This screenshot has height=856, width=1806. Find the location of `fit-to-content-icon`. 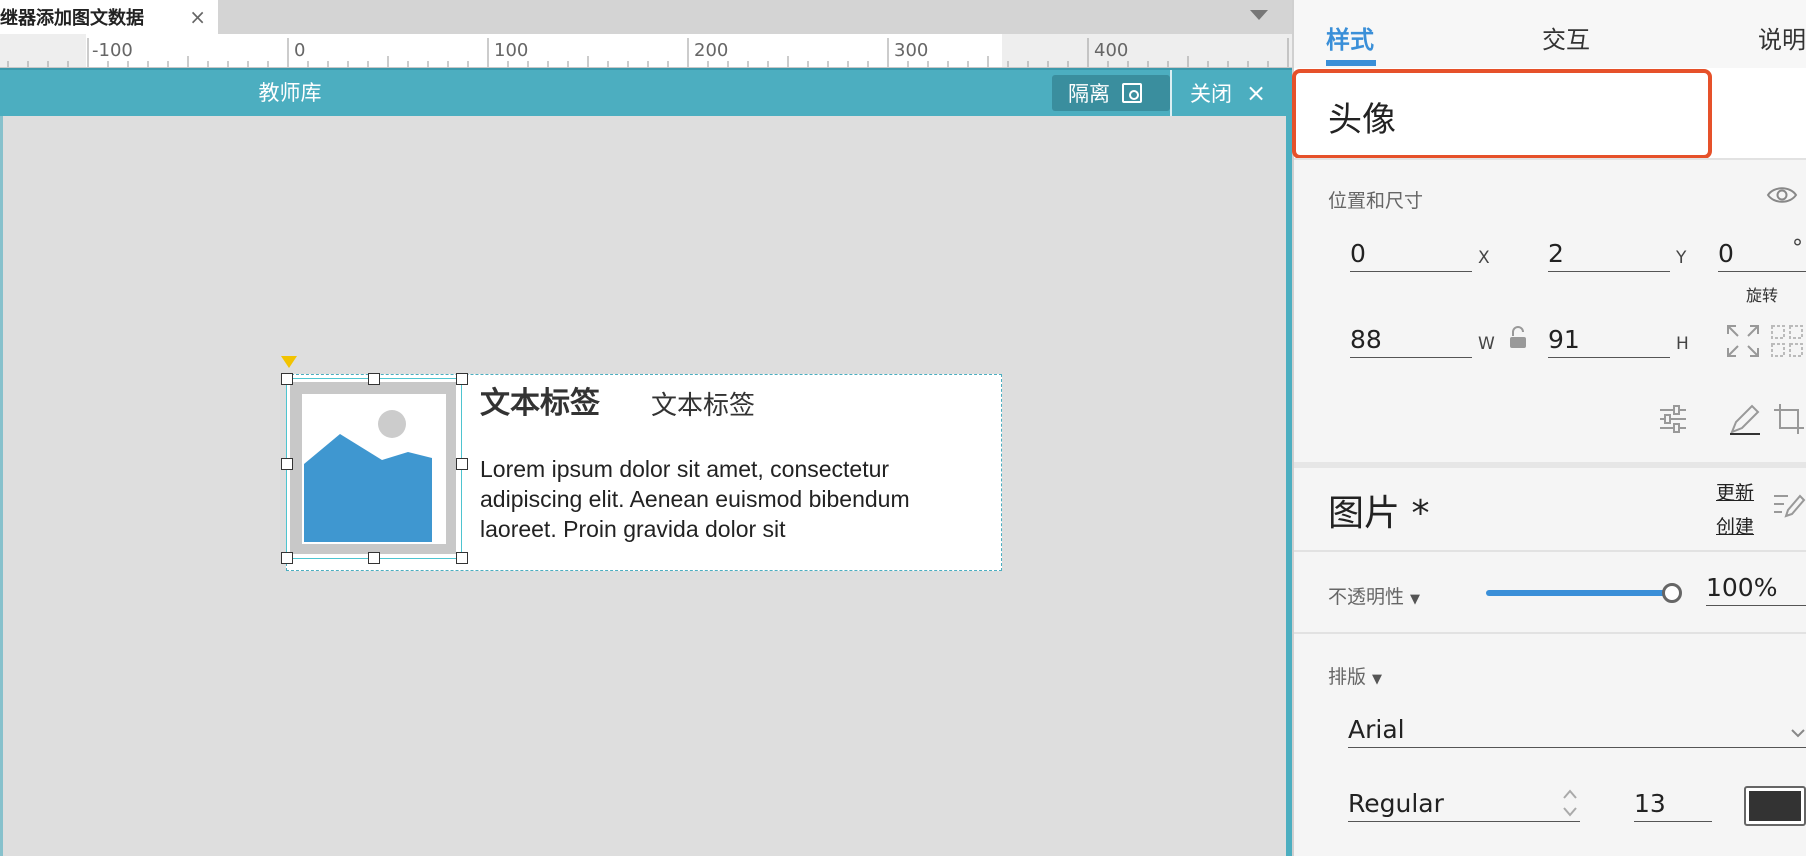

fit-to-content-icon is located at coordinates (1743, 341).